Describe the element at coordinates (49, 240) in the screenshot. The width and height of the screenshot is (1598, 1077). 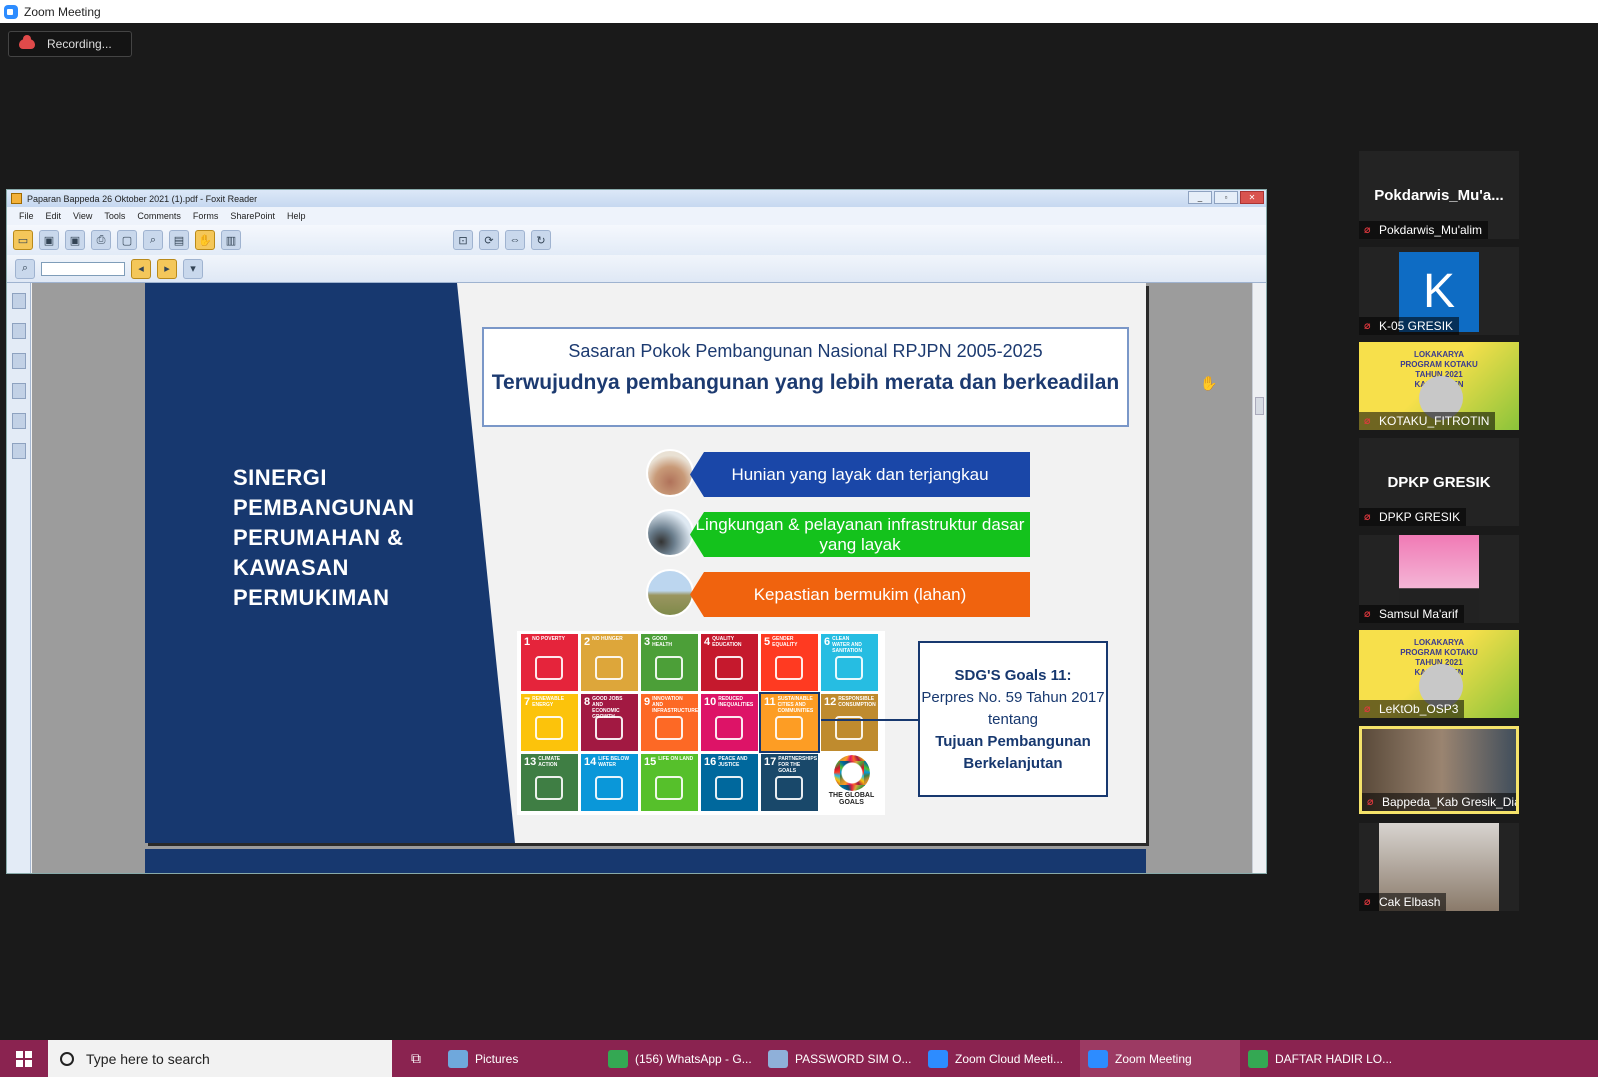
I see `save-icon: ▣` at that location.